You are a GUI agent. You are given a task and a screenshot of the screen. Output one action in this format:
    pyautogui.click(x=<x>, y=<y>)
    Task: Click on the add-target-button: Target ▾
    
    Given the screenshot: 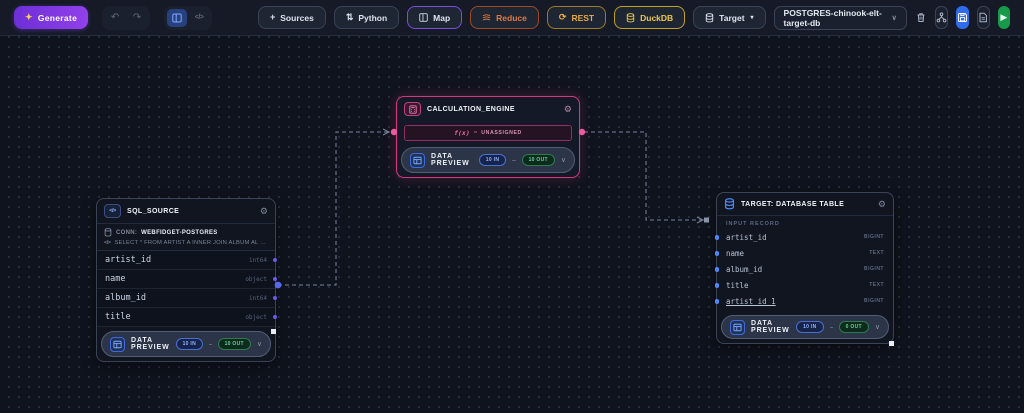 What is the action you would take?
    pyautogui.click(x=729, y=17)
    